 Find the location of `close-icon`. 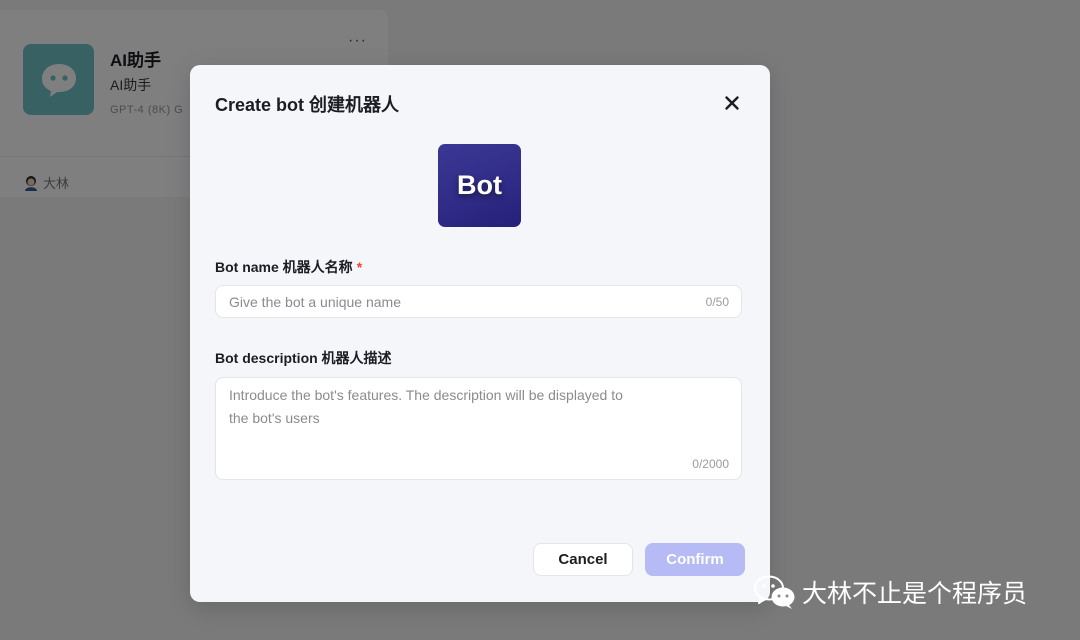

close-icon is located at coordinates (732, 103).